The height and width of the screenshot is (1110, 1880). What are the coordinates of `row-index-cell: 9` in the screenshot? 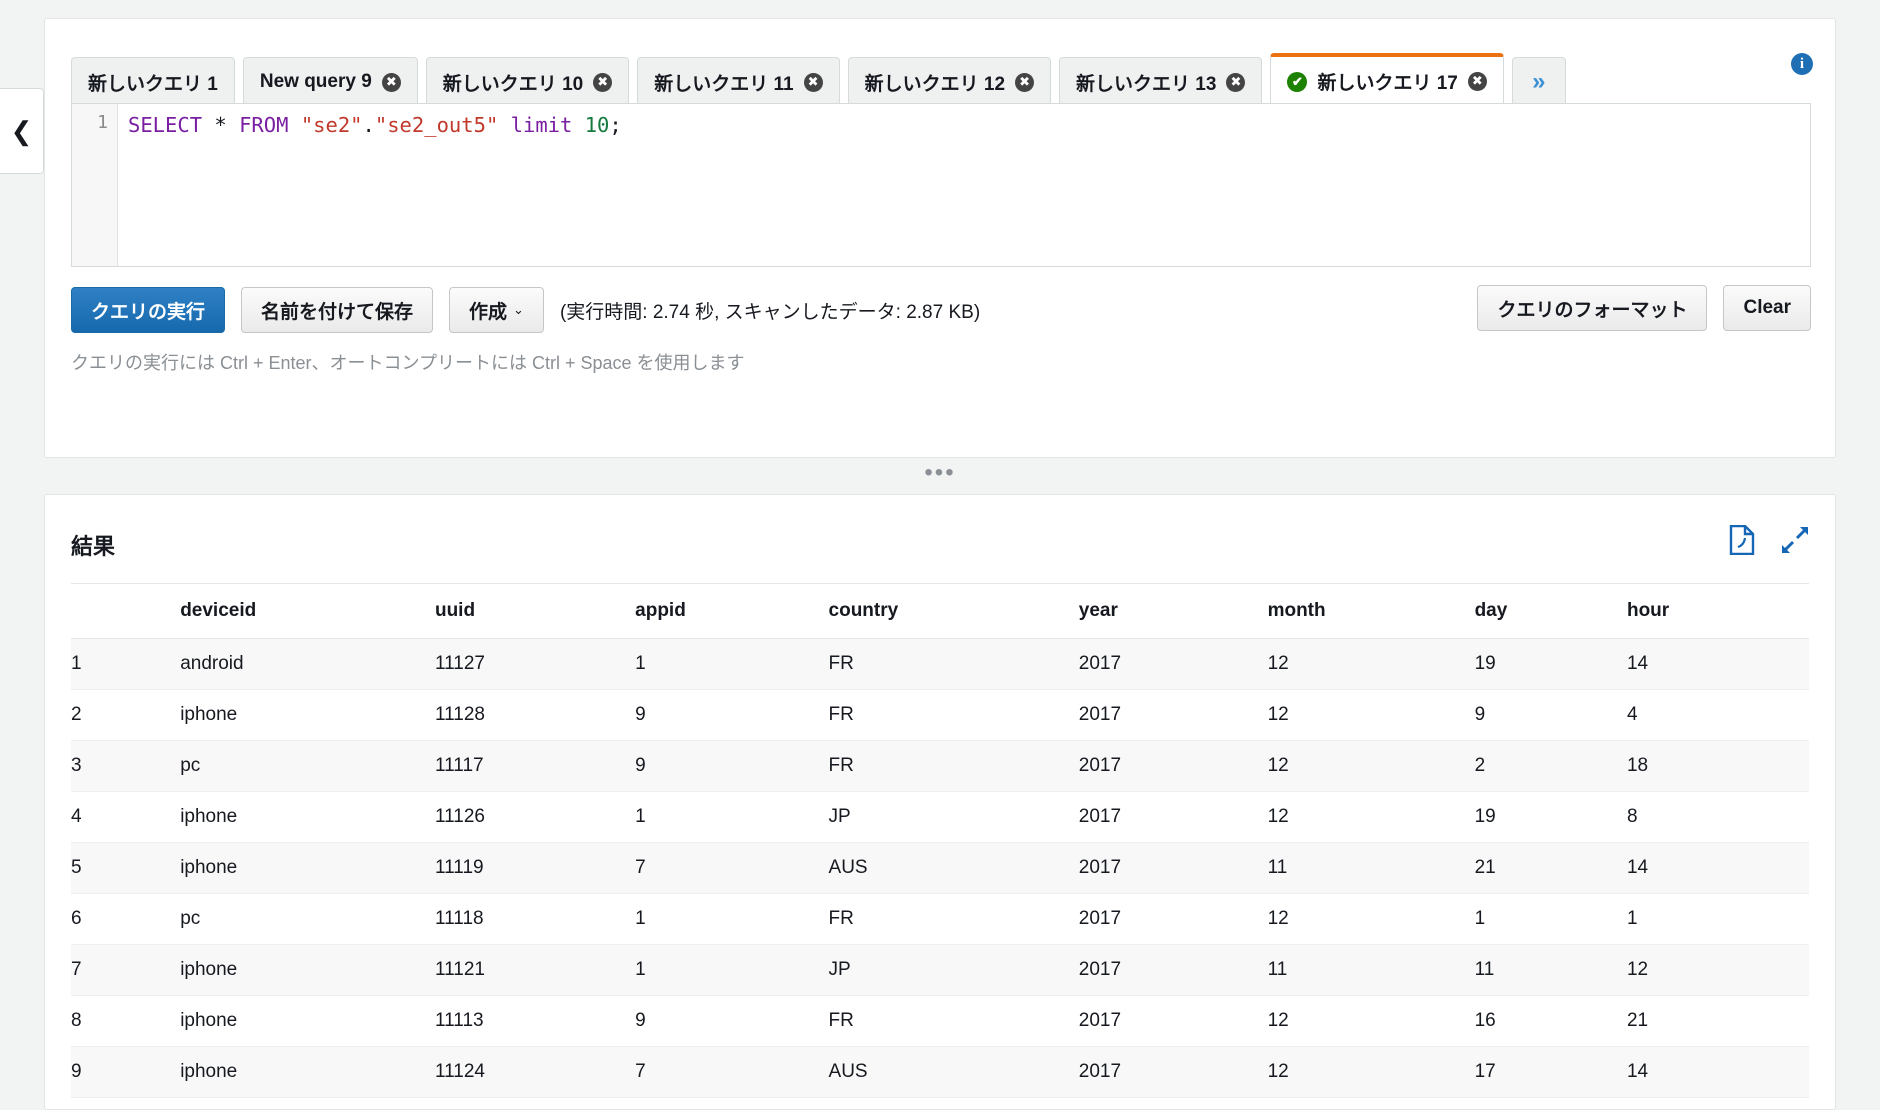 It's located at (126, 1072).